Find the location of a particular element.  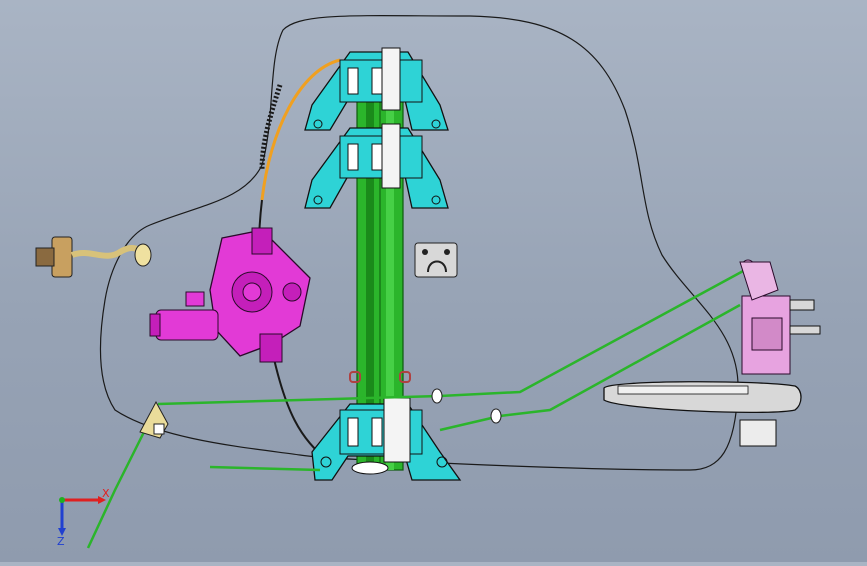

regulator-carrier-bottom is located at coordinates (386, 439).